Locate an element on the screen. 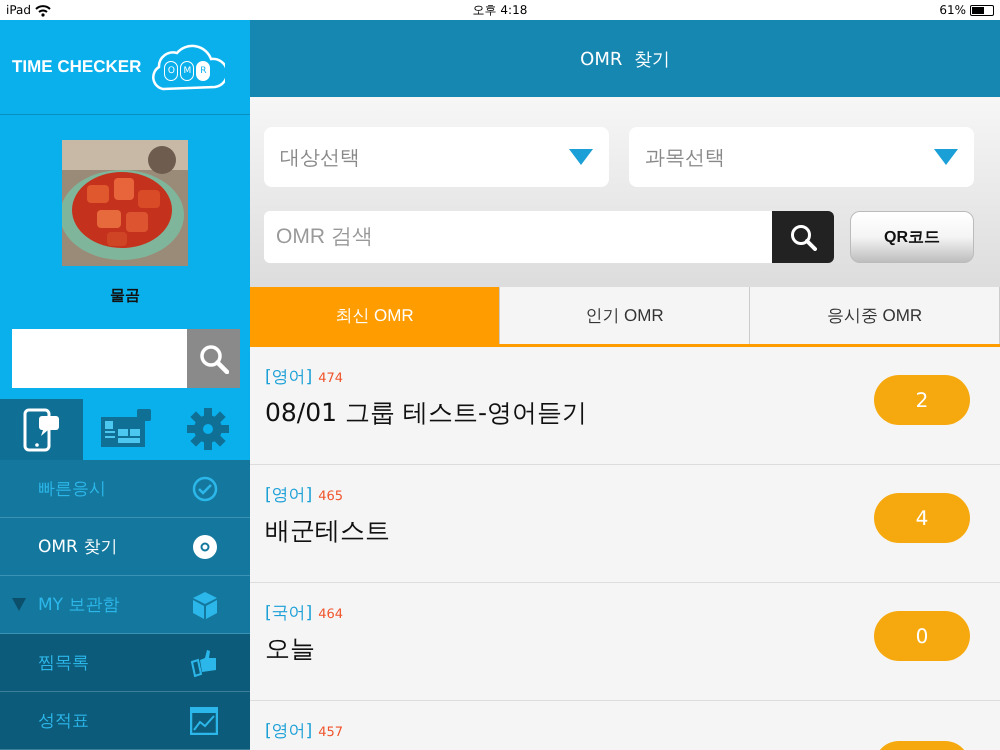 The image size is (1000, 750). app-logo: TIME CHECKER is located at coordinates (77, 67).